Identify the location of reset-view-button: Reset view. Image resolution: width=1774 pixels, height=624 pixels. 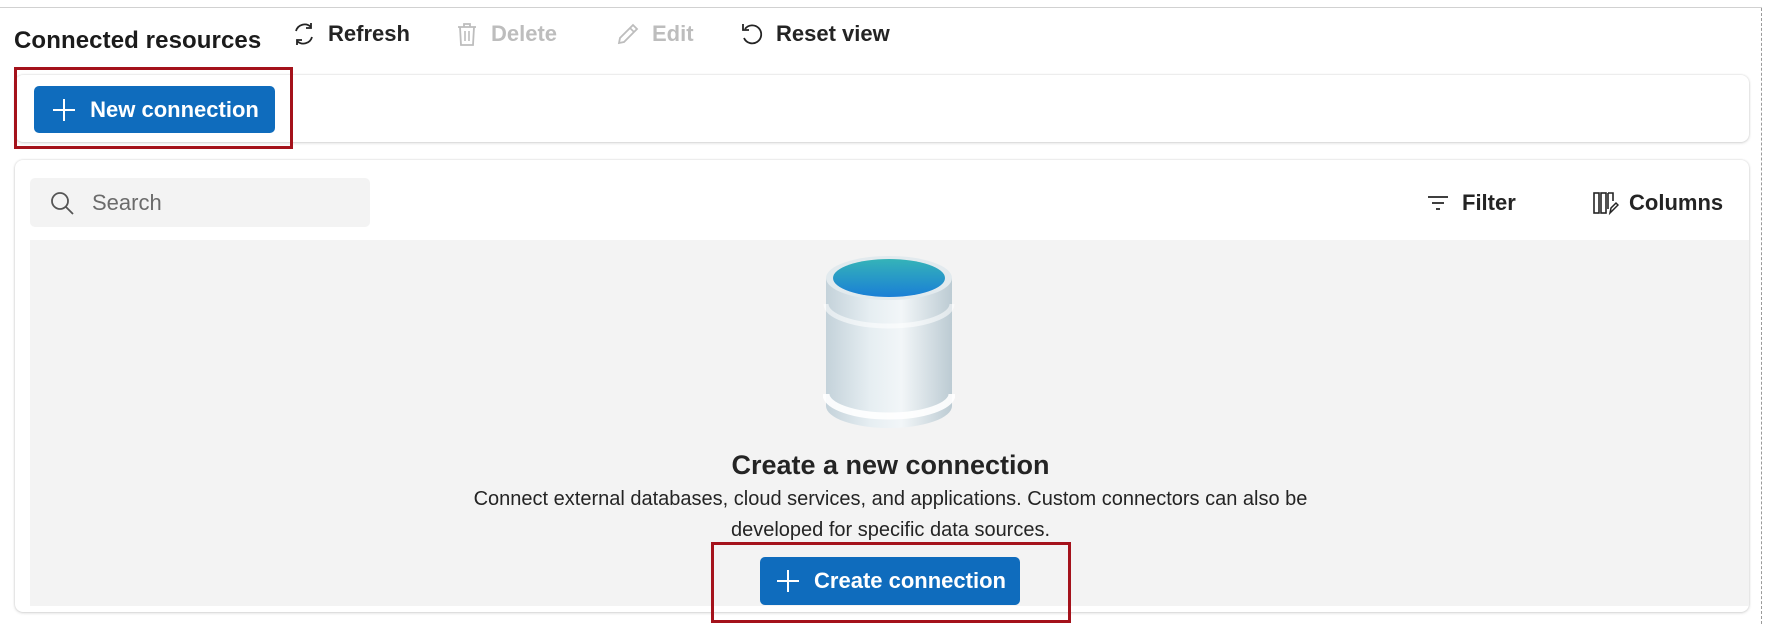
(814, 33).